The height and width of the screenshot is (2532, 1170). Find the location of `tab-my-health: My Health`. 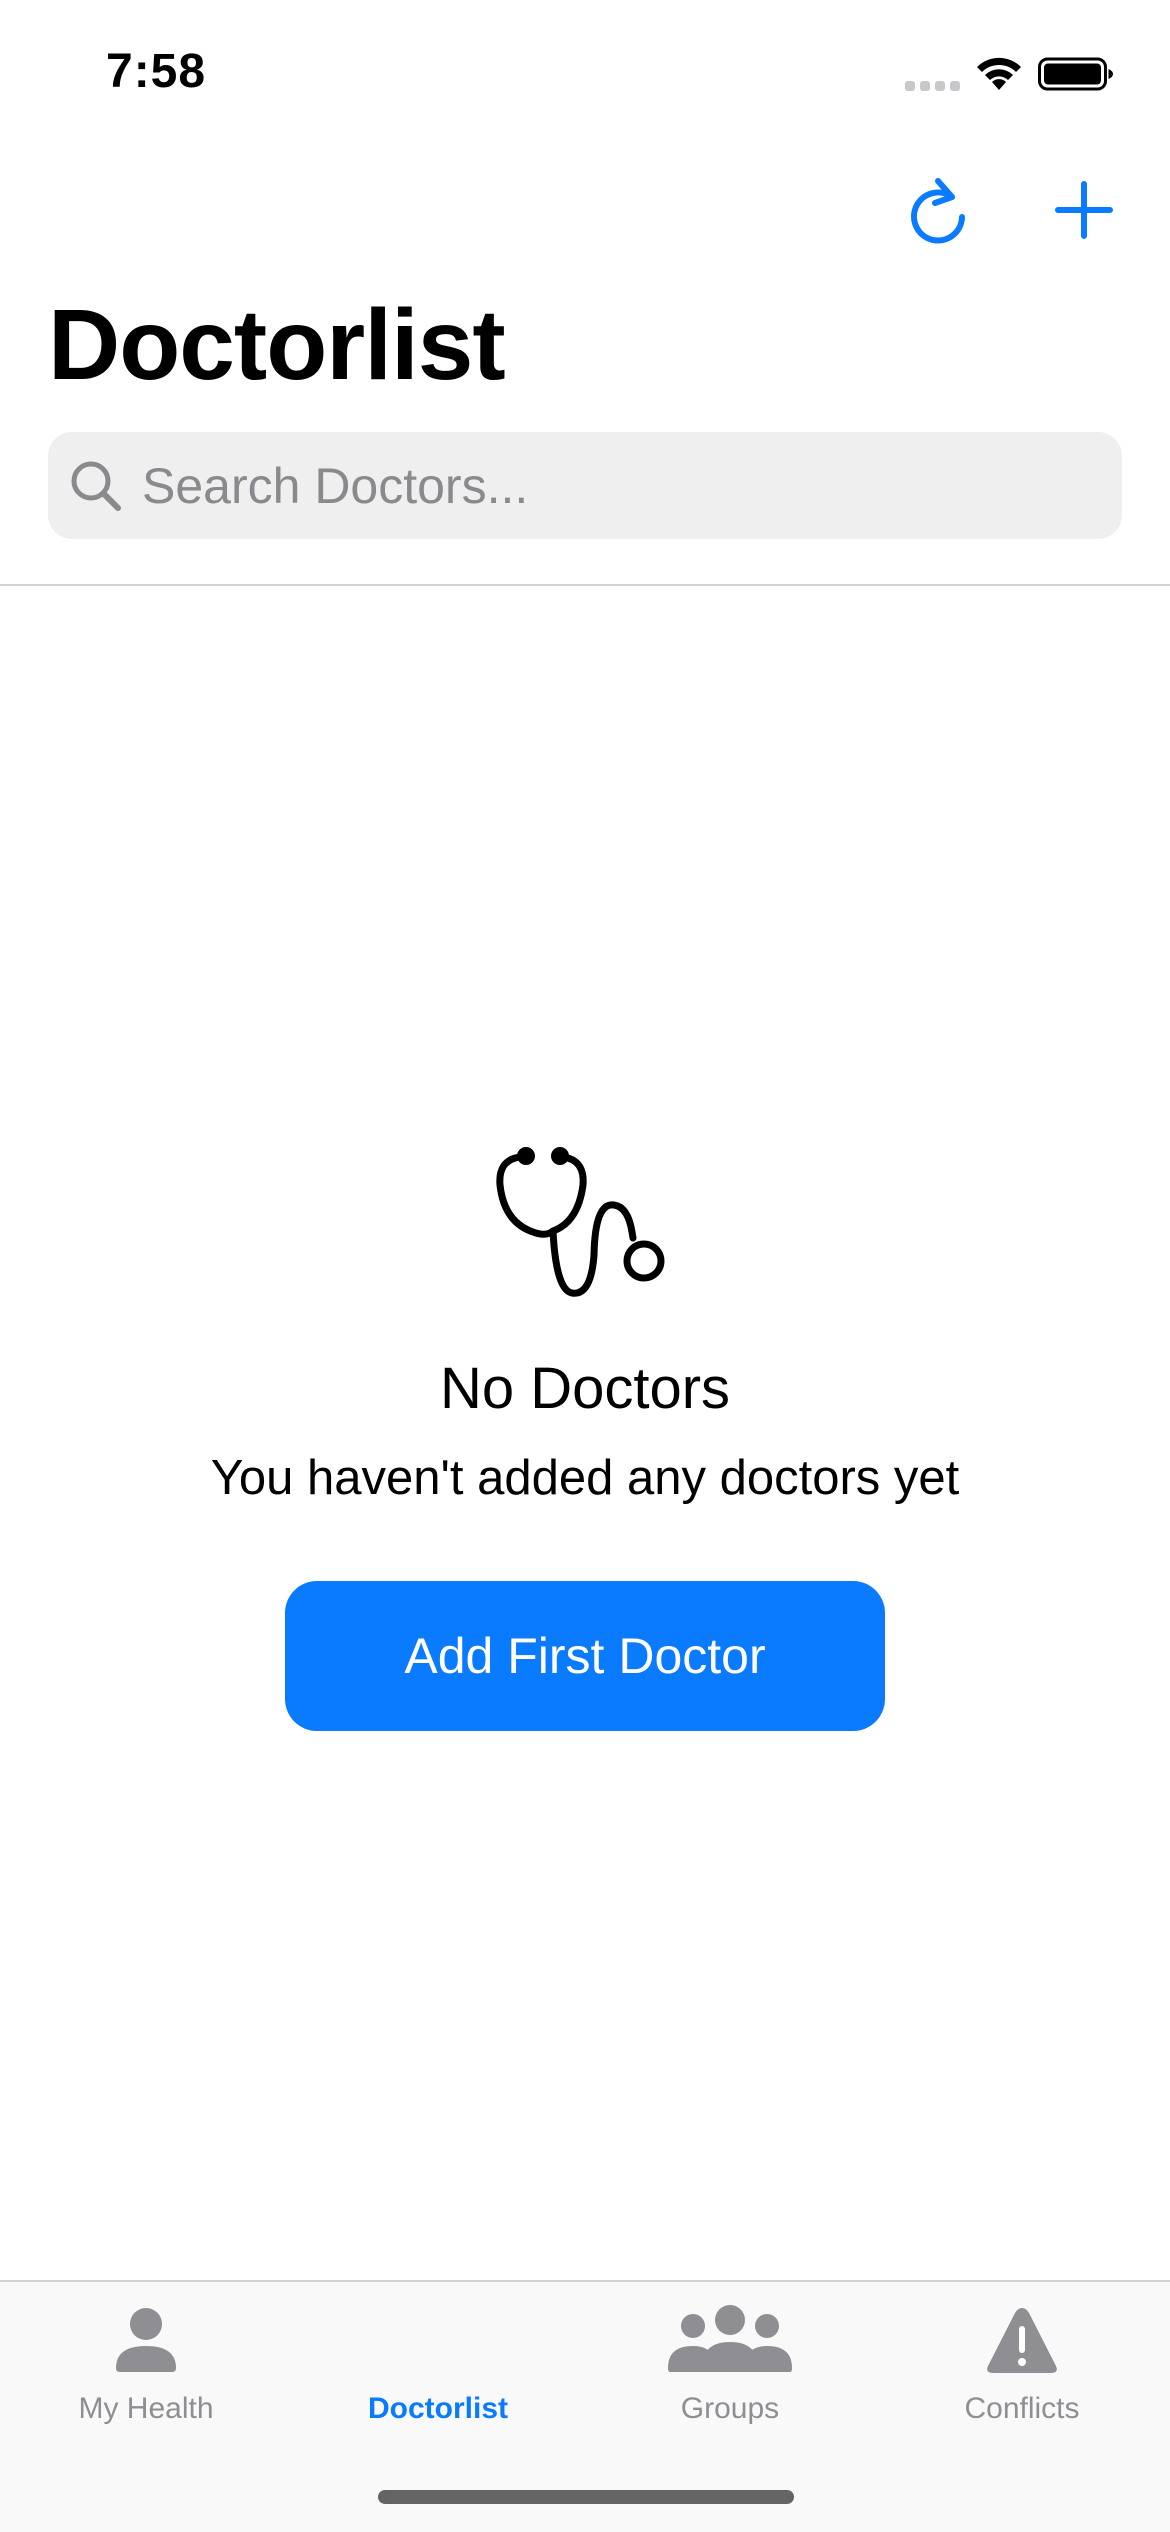

tab-my-health: My Health is located at coordinates (146, 2357).